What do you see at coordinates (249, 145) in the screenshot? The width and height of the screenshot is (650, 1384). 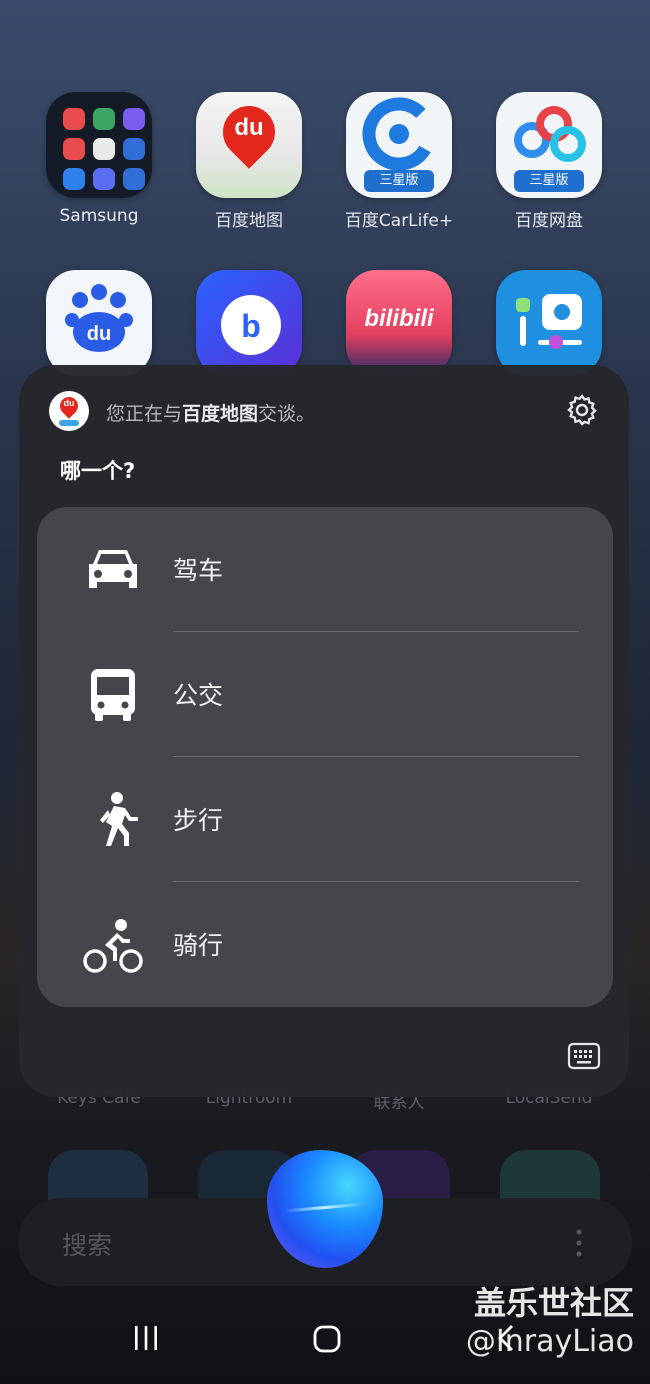 I see `baidu-map-icon: du` at bounding box center [249, 145].